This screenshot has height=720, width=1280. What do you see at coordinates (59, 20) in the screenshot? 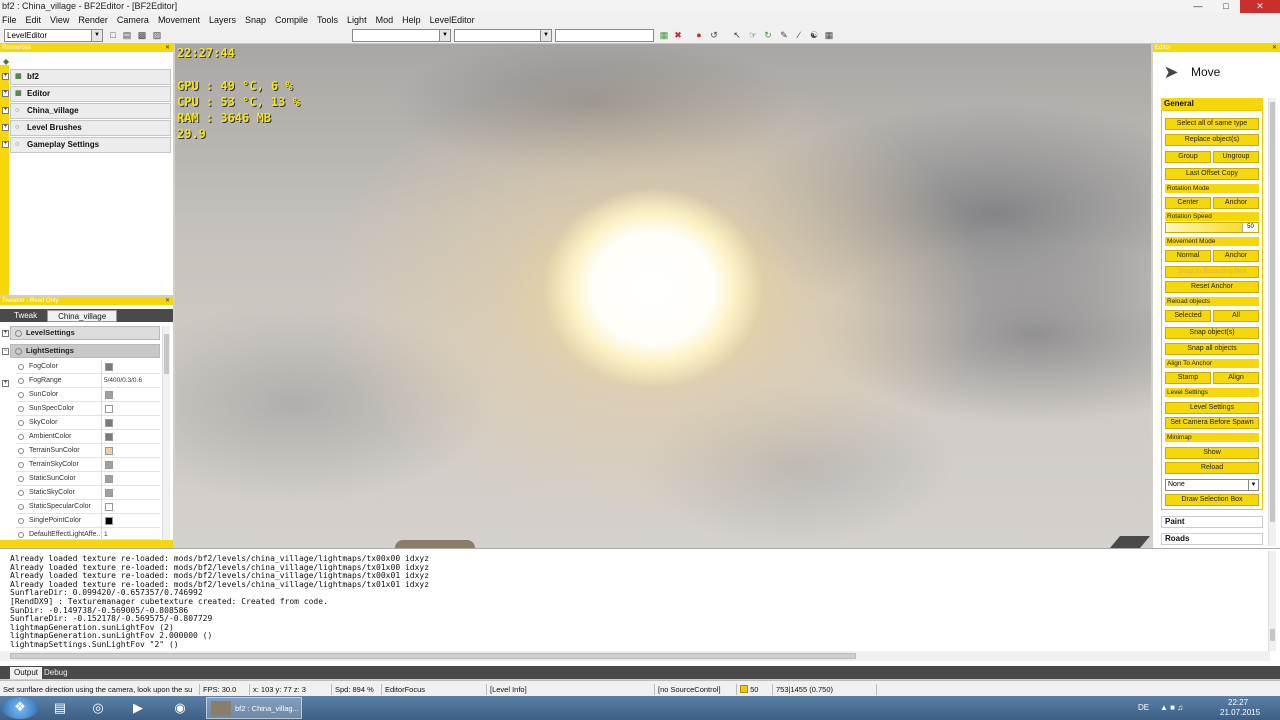
I see `menu-view: View` at bounding box center [59, 20].